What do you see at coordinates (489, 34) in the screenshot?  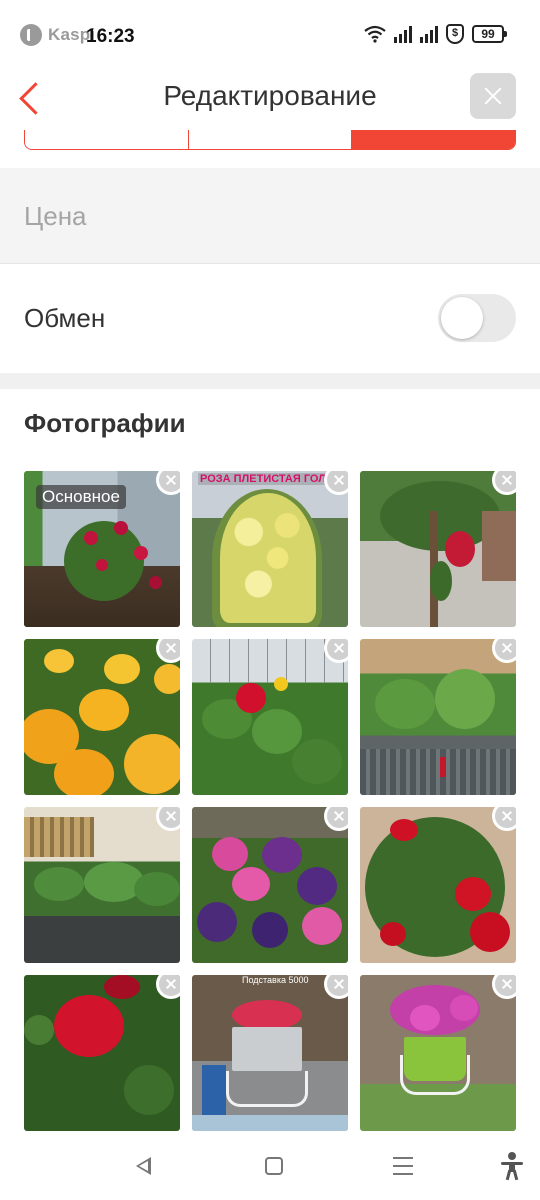 I see `battery-icon: 99` at bounding box center [489, 34].